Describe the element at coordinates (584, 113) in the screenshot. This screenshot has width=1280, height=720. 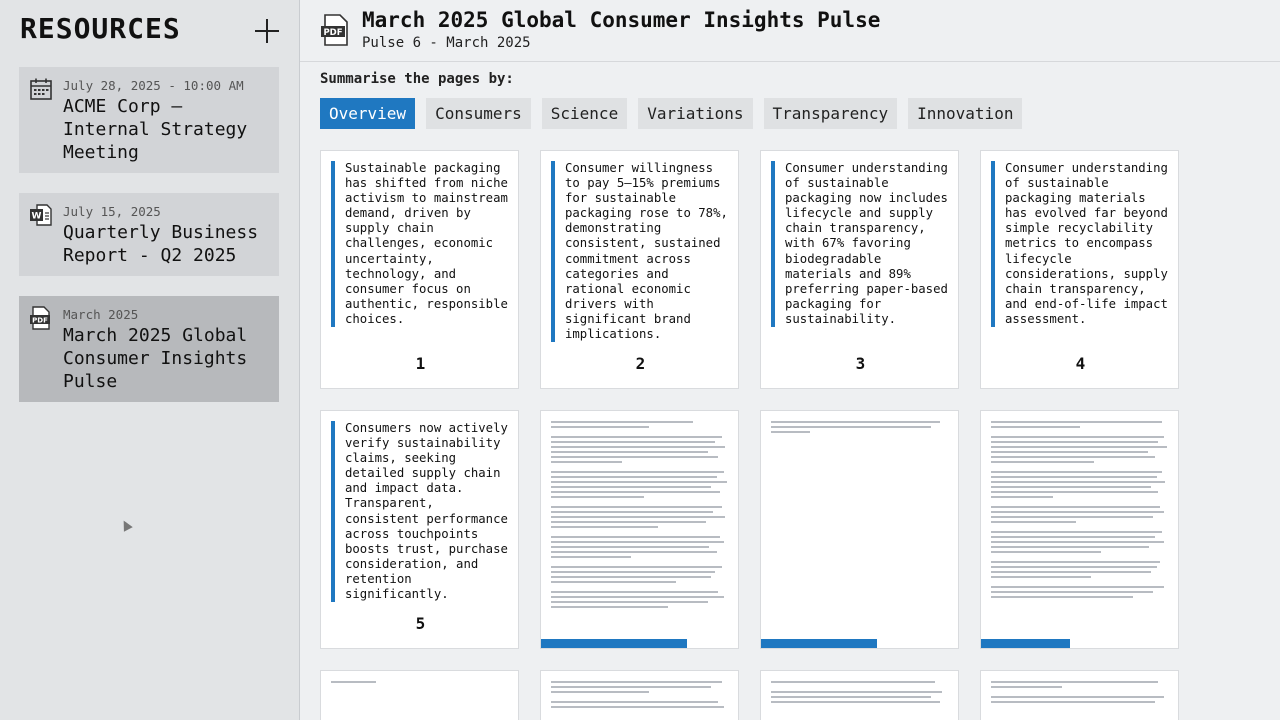
I see `tab-science: Science` at that location.